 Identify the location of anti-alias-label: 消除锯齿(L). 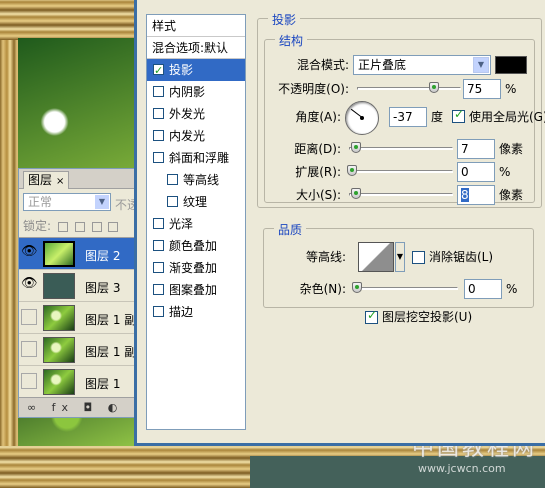
(461, 257).